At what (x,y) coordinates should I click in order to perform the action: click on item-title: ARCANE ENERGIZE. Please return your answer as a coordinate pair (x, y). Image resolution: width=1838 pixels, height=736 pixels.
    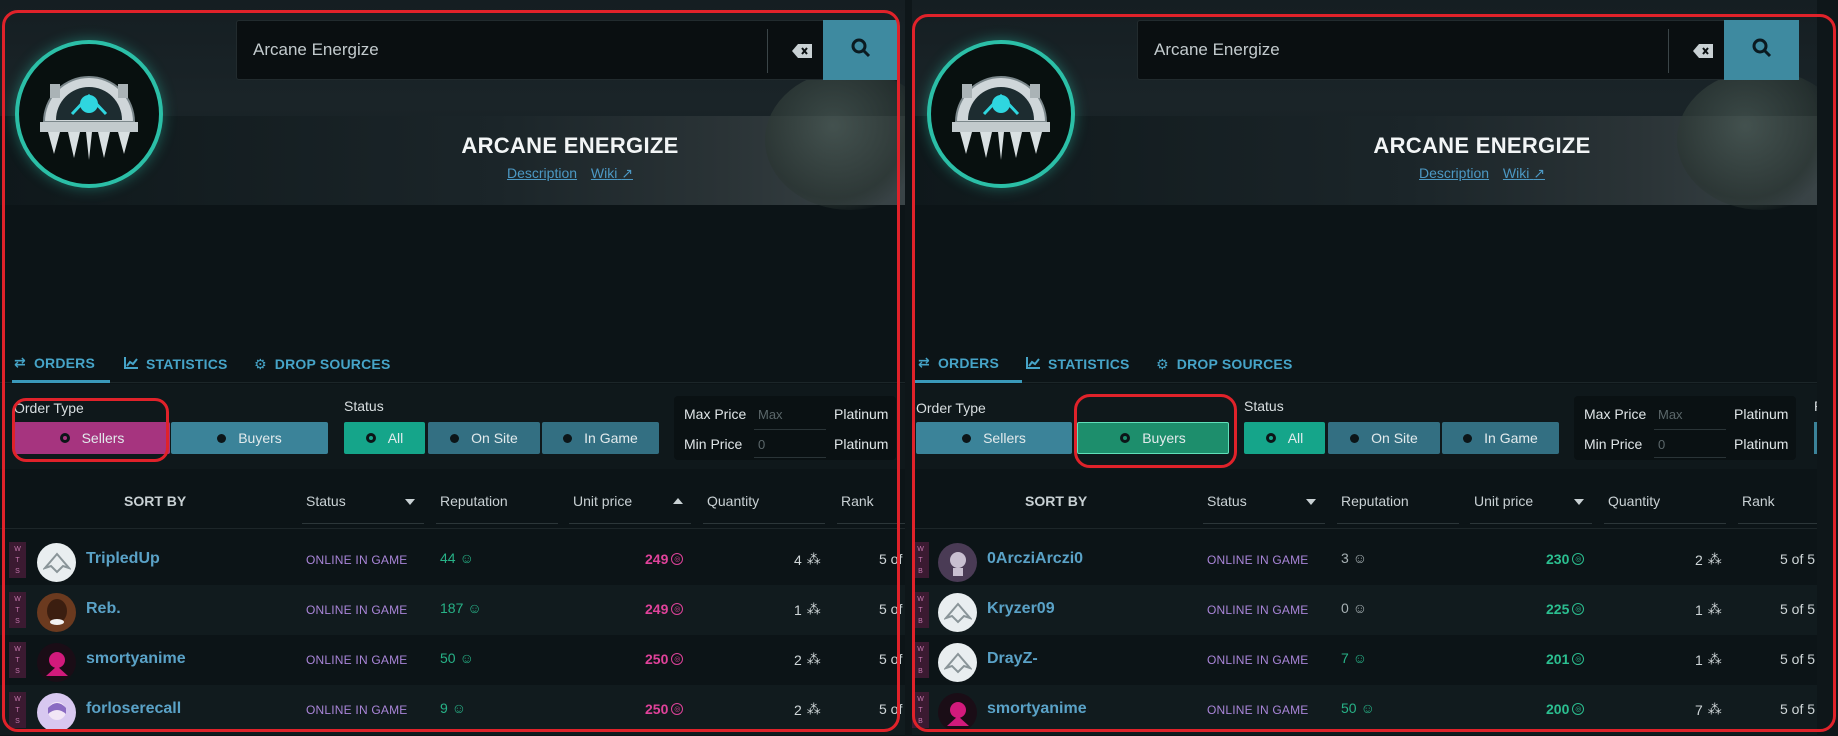
    Looking at the image, I should click on (1482, 145).